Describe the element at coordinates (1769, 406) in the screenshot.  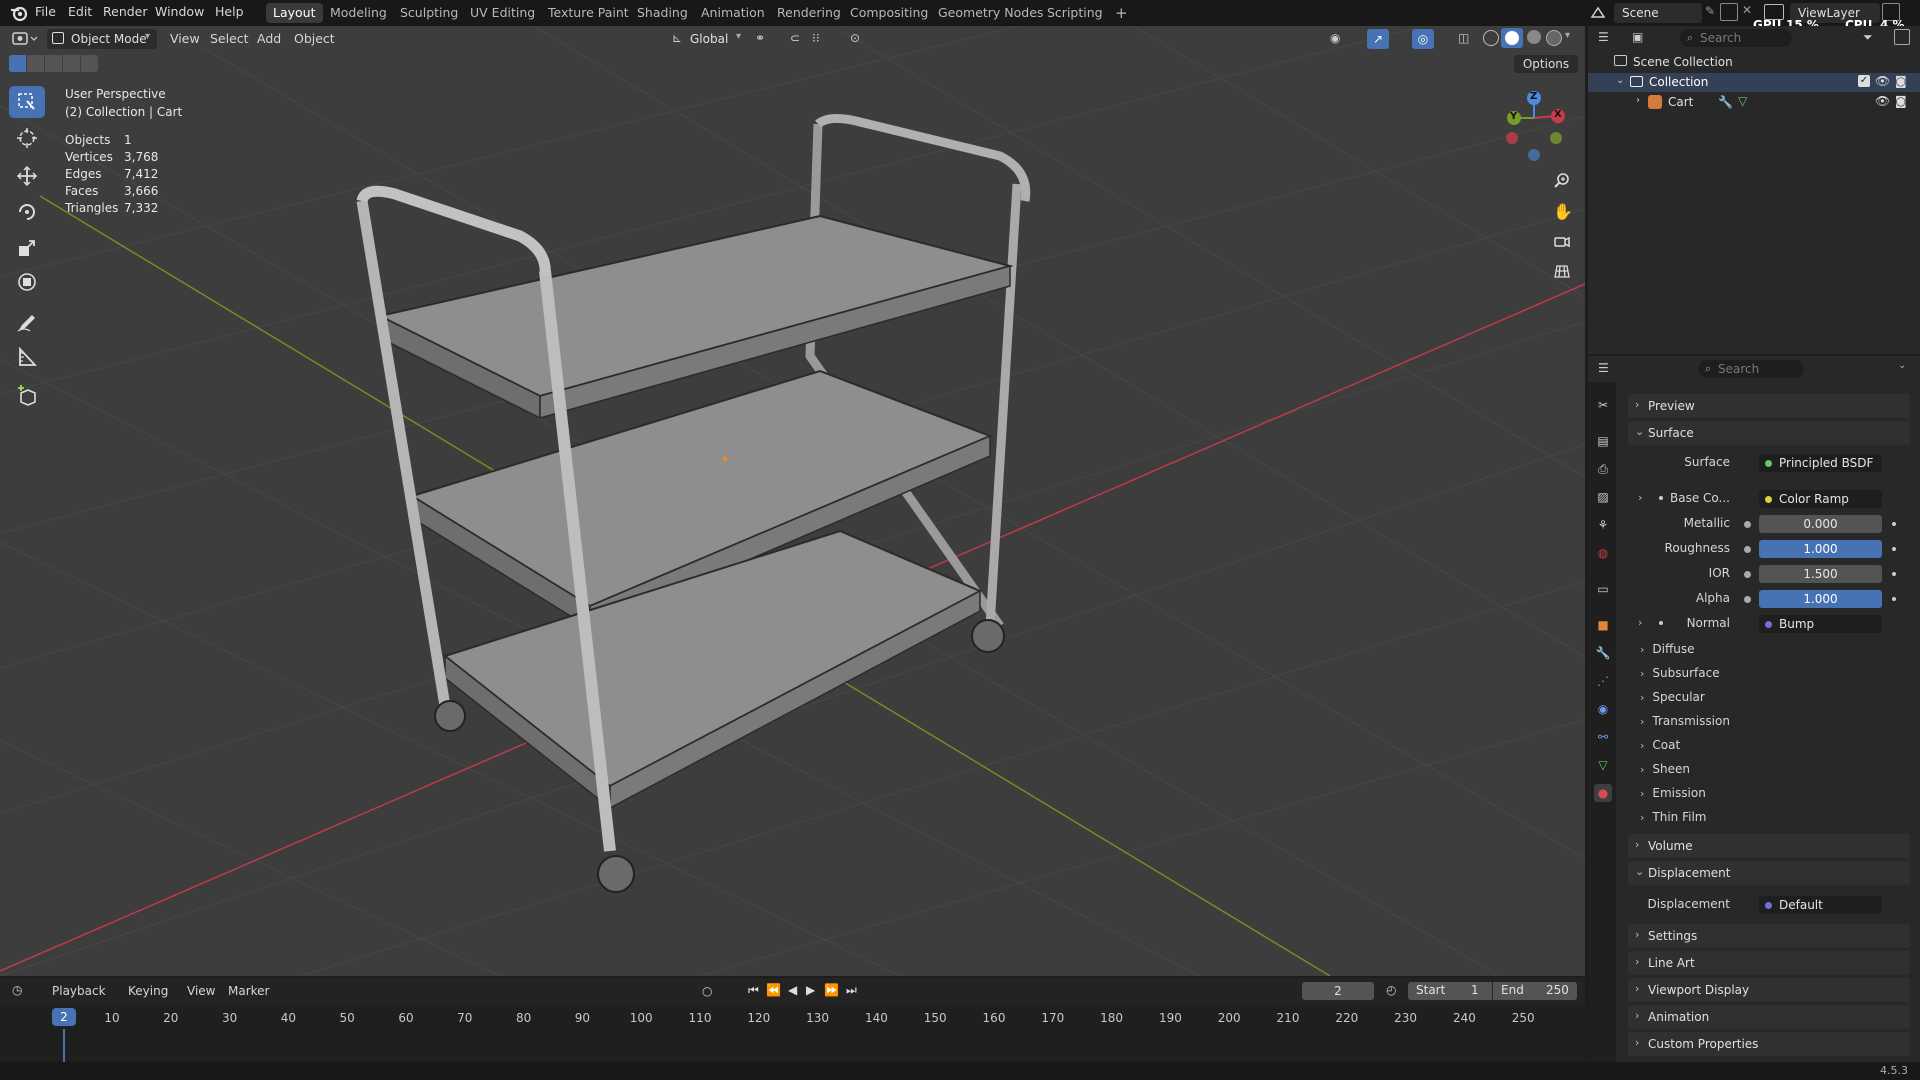
I see `preview-panel-header: › Preview` at that location.